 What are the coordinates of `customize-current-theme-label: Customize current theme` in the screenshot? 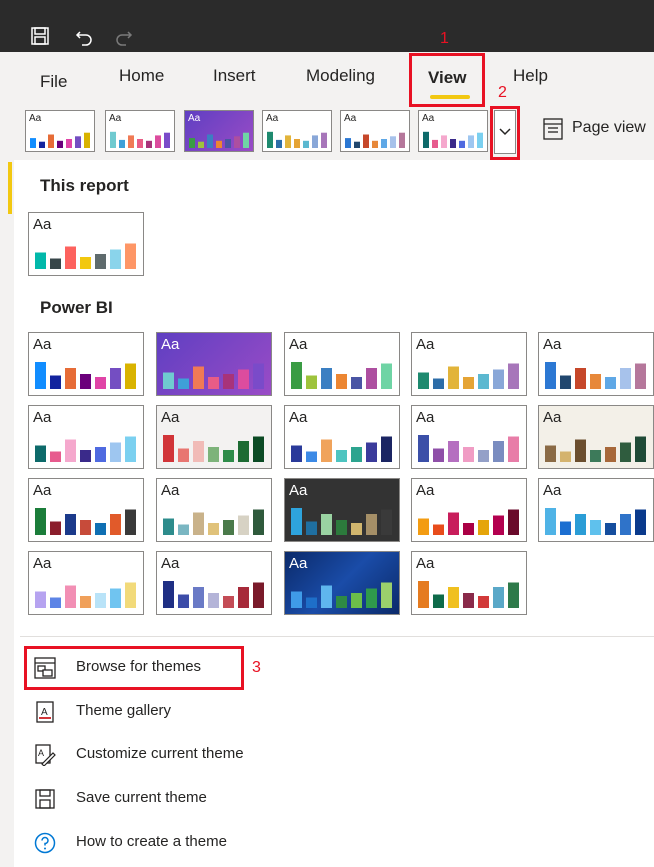 It's located at (160, 753).